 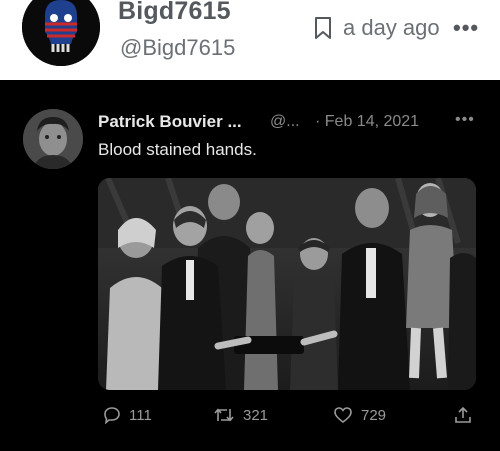 I want to click on author-avatar, so click(x=61, y=33).